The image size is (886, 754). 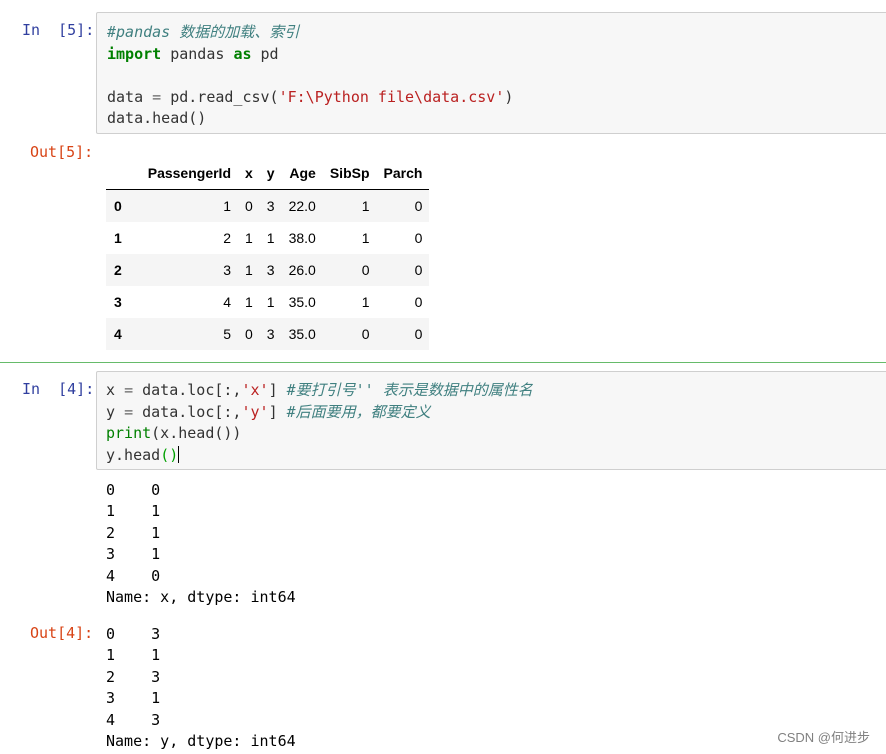 What do you see at coordinates (249, 173) in the screenshot?
I see `table-header-cell: x` at bounding box center [249, 173].